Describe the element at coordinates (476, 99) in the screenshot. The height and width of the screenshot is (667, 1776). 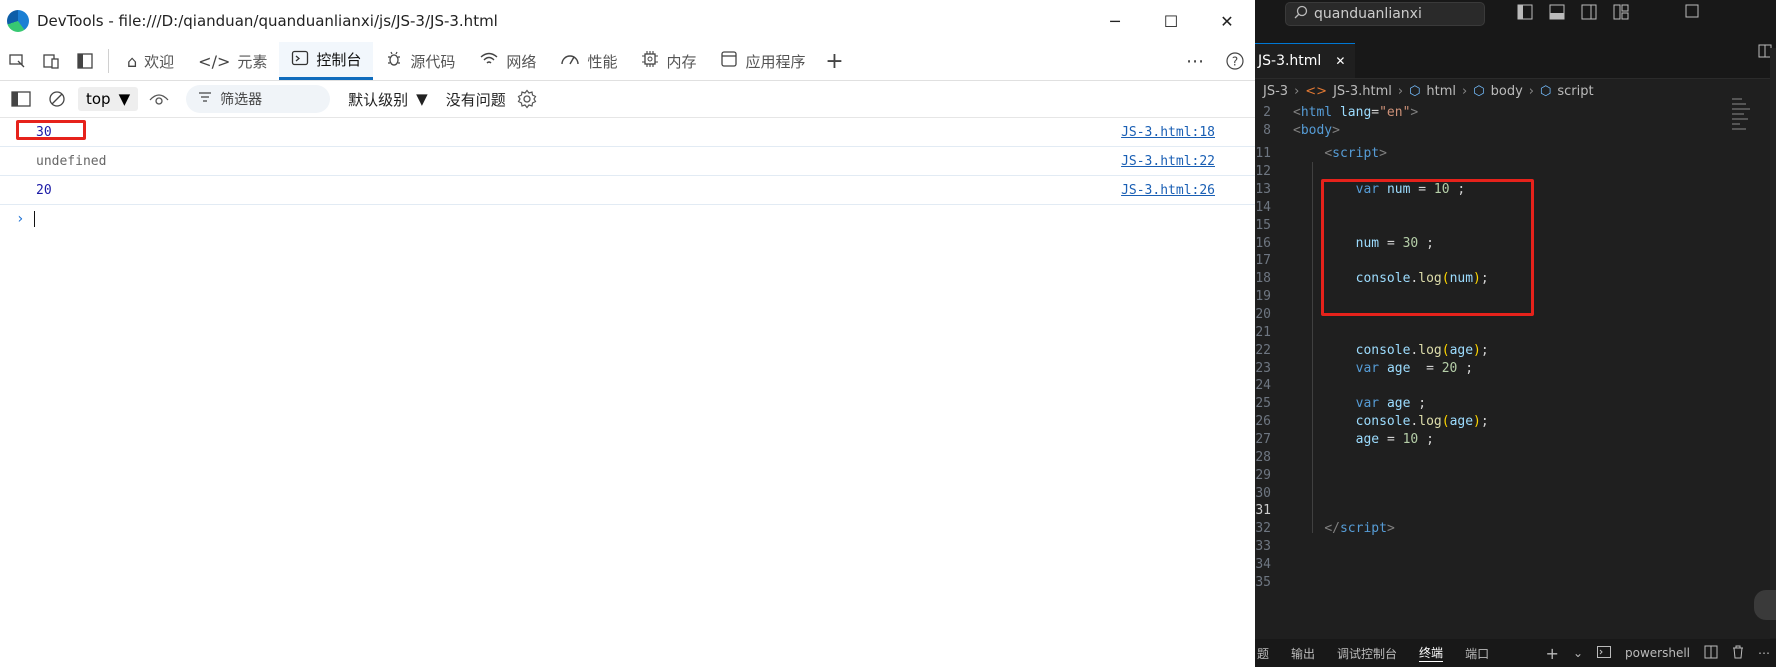
I see `issues-button: 没有问题` at that location.